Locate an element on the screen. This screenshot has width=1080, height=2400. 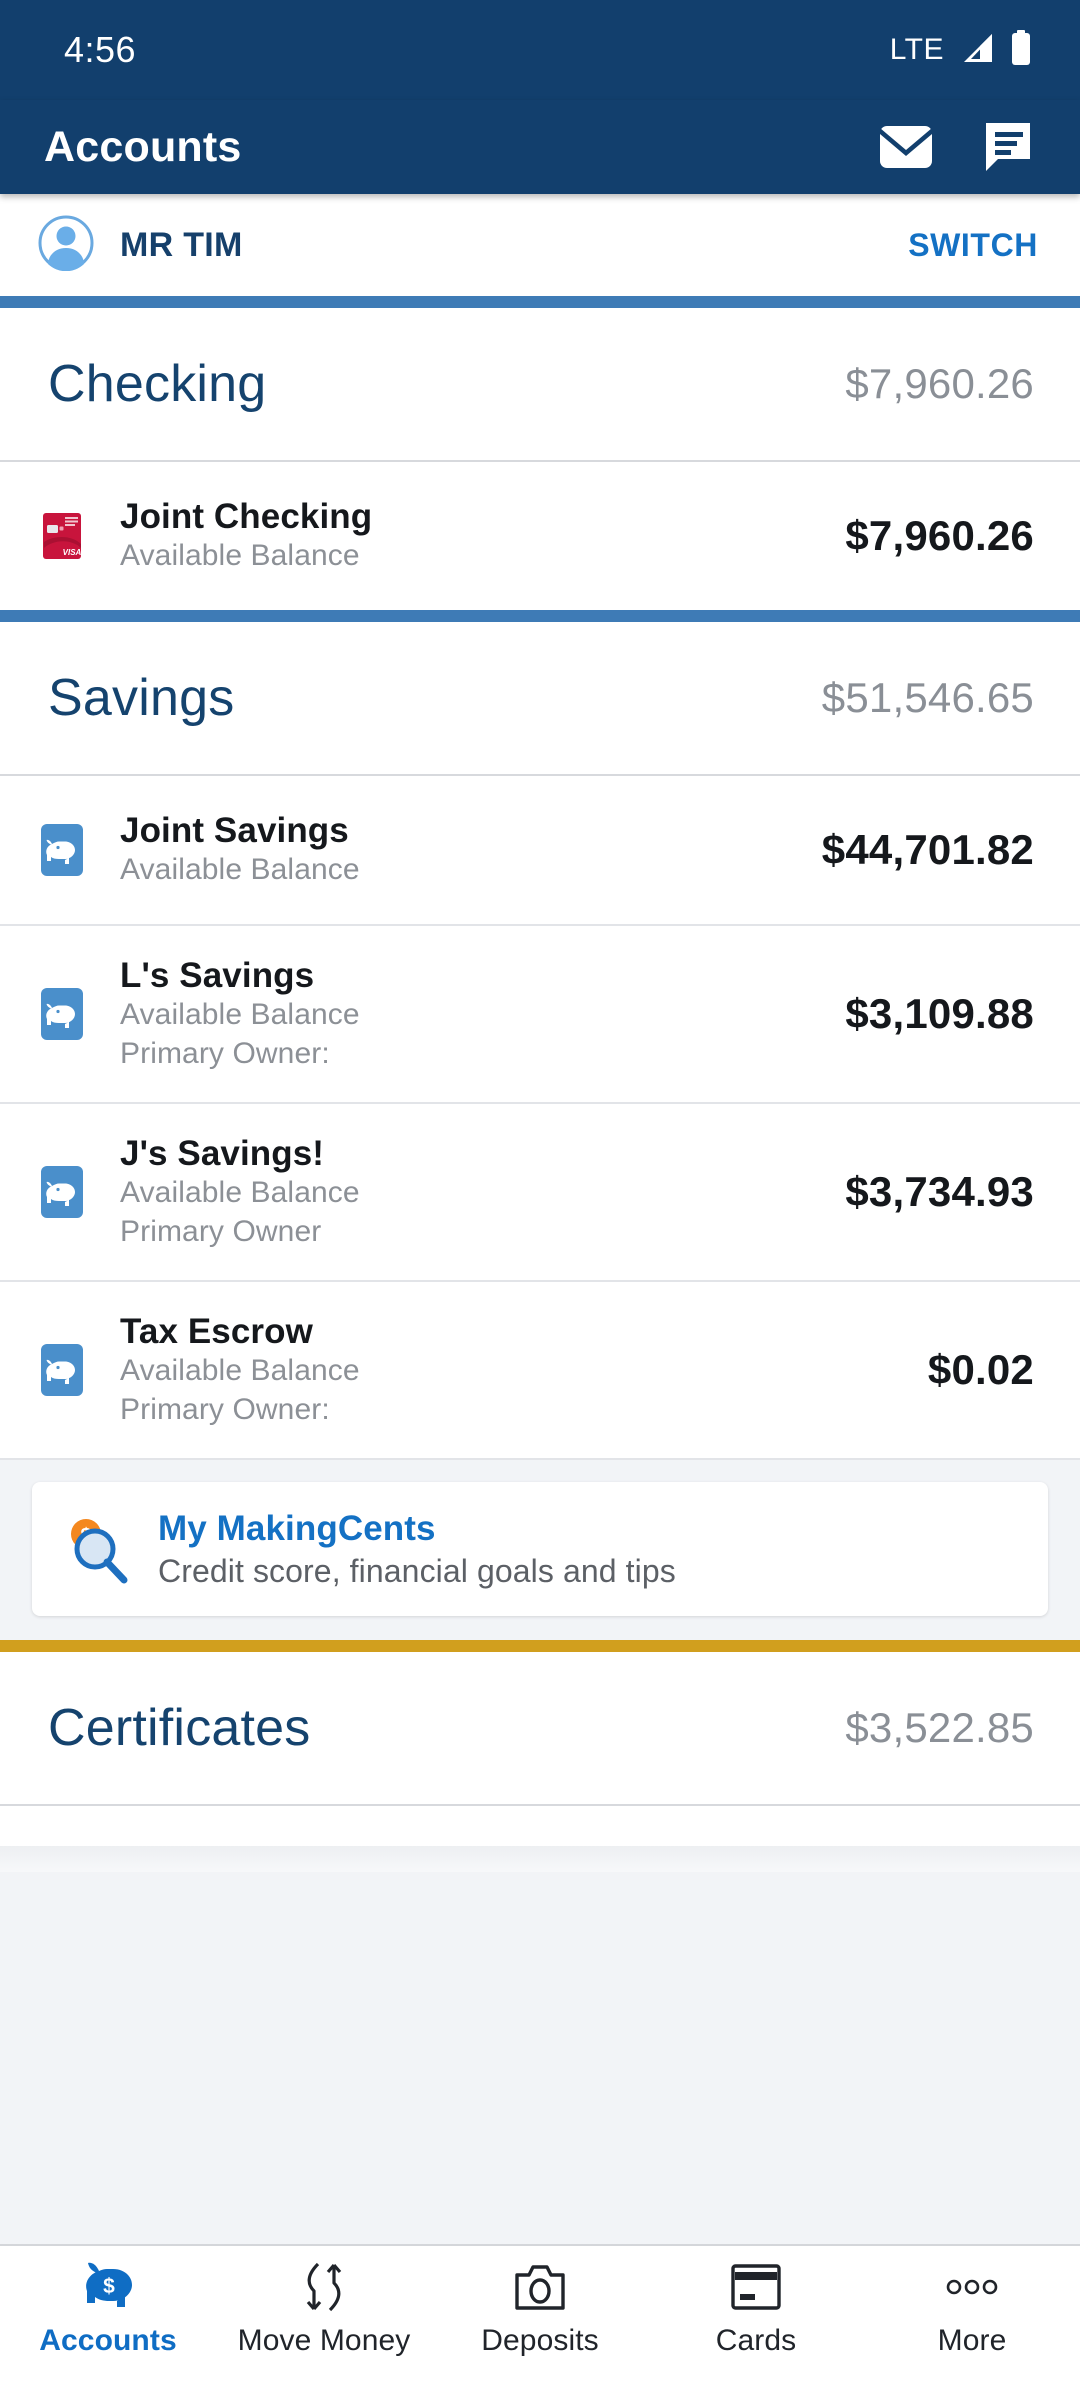
nav-item-more: More is located at coordinates (972, 2309).